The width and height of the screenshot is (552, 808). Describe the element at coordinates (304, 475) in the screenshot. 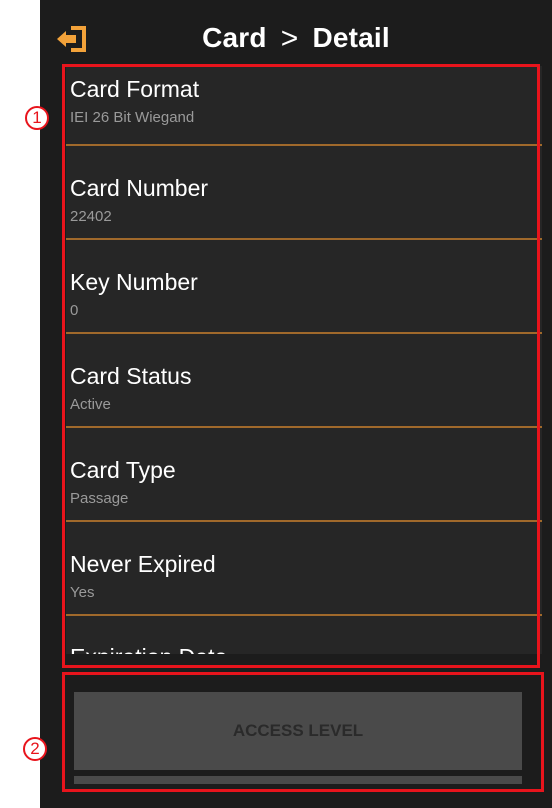

I see `detail-card-type: Card Type Passage` at that location.